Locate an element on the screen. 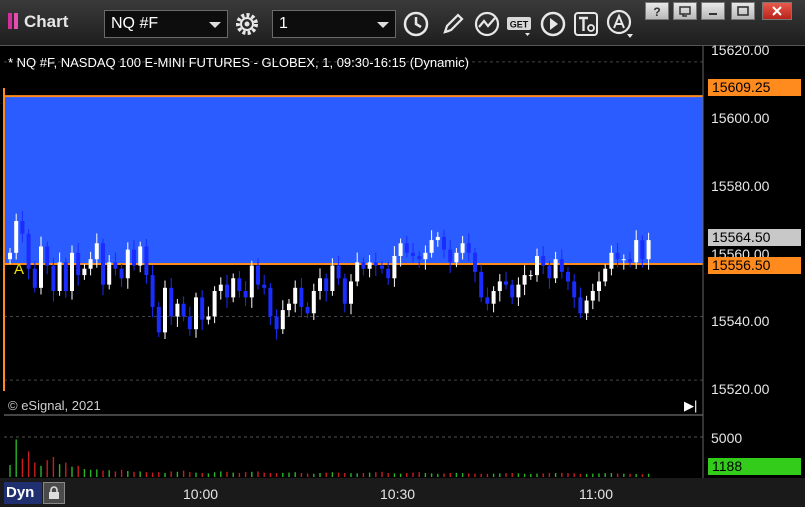 The height and width of the screenshot is (507, 805). chart-app-icon-bar is located at coordinates (16, 21).